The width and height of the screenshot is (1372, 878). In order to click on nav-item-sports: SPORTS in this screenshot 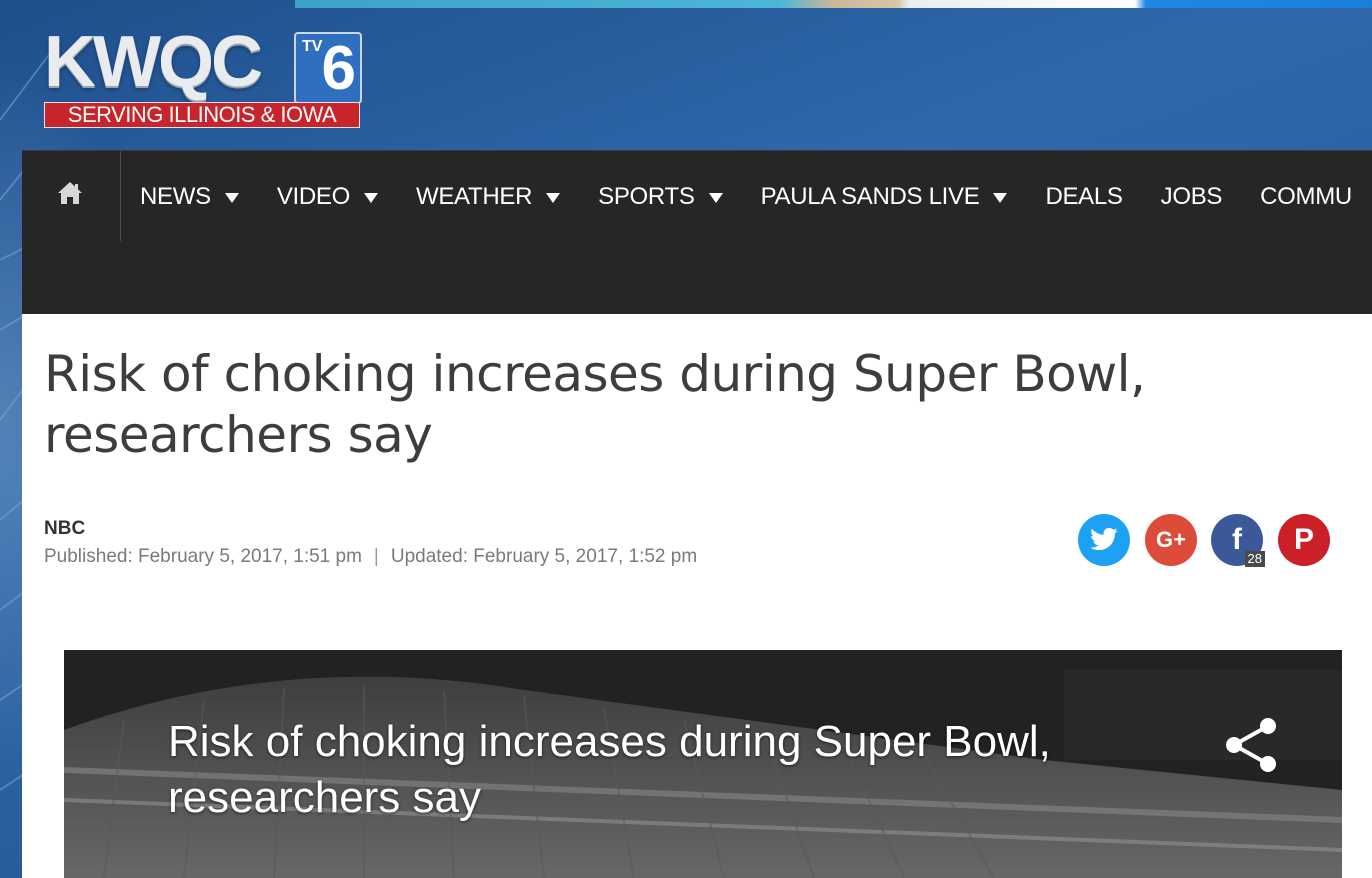, I will do `click(660, 197)`.